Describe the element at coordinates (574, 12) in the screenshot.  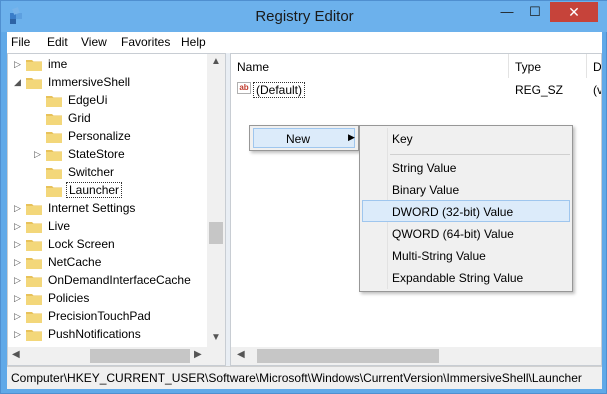
I see `close-button: ✕` at that location.